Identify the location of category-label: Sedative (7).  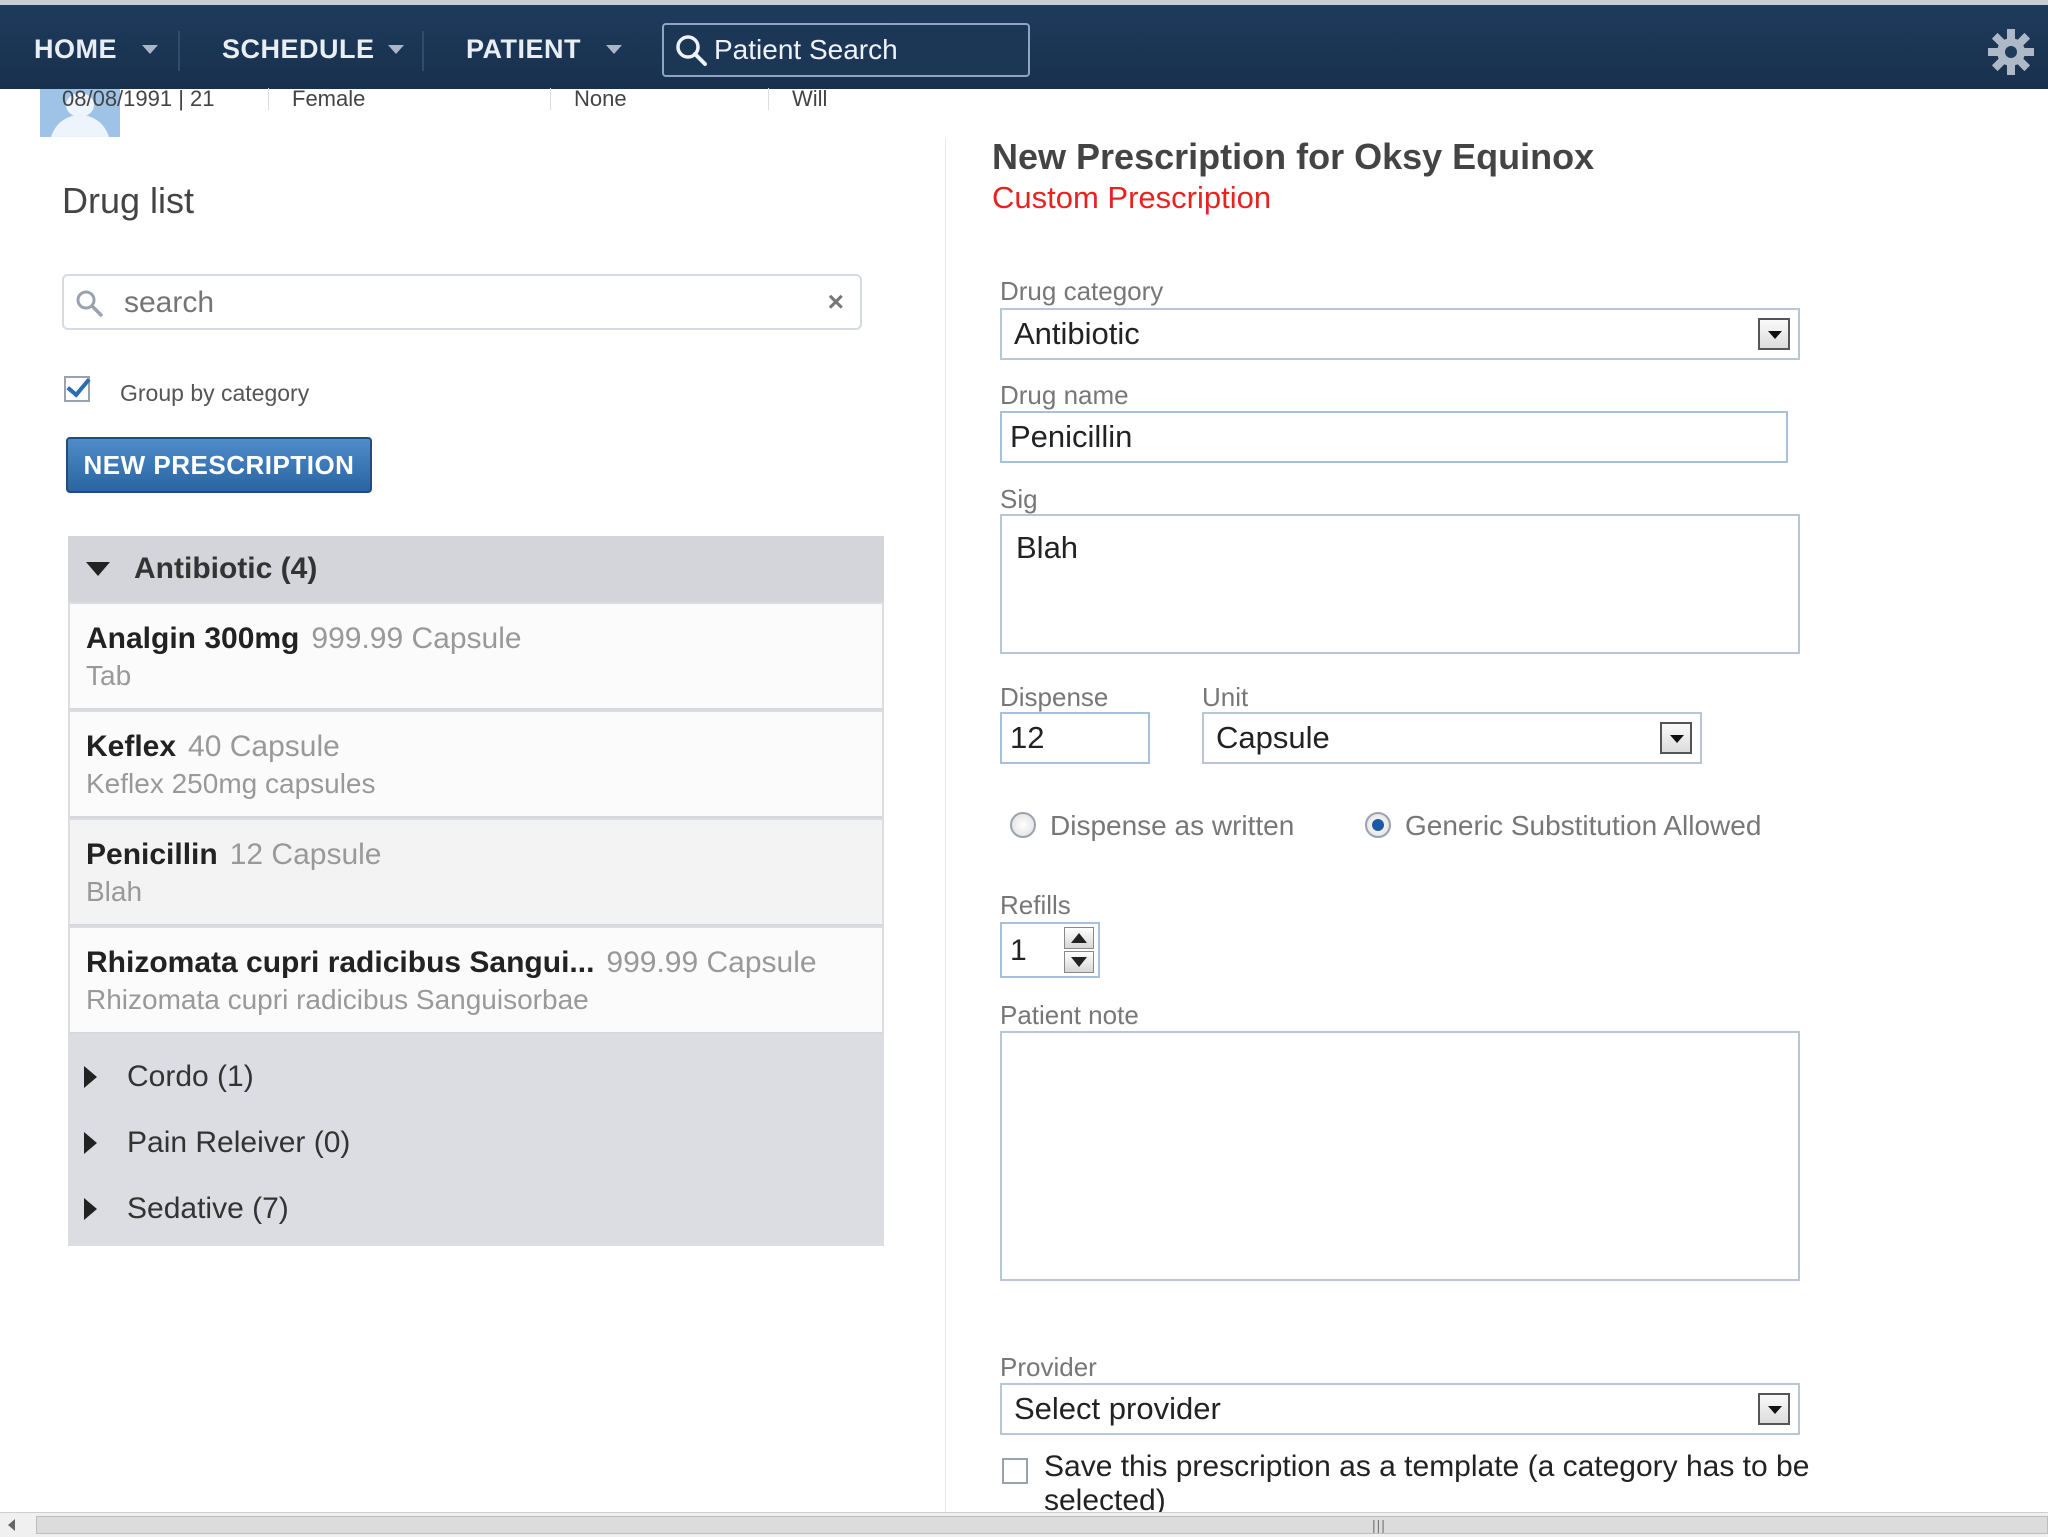
(208, 1208).